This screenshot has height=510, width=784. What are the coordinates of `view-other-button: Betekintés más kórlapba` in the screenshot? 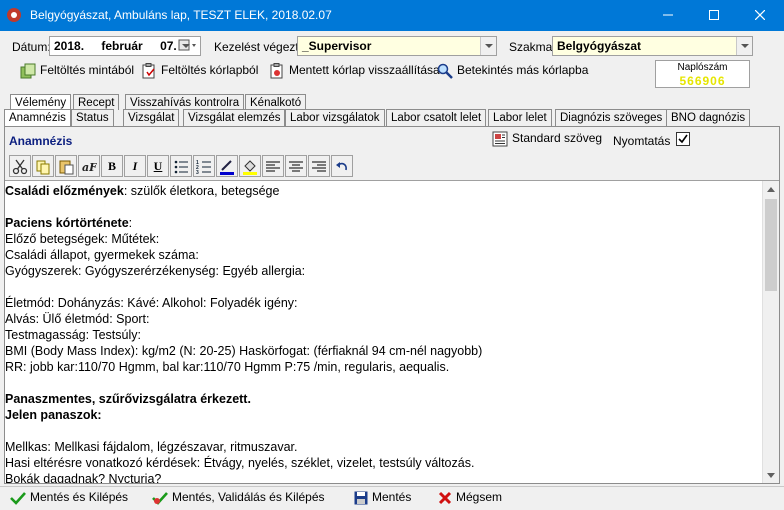 It's located at (512, 72).